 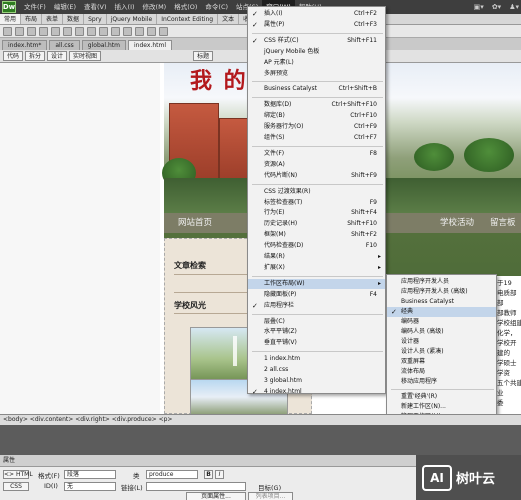 What do you see at coordinates (104, 45) in the screenshot?
I see `doc-tab-2: global.htm` at bounding box center [104, 45].